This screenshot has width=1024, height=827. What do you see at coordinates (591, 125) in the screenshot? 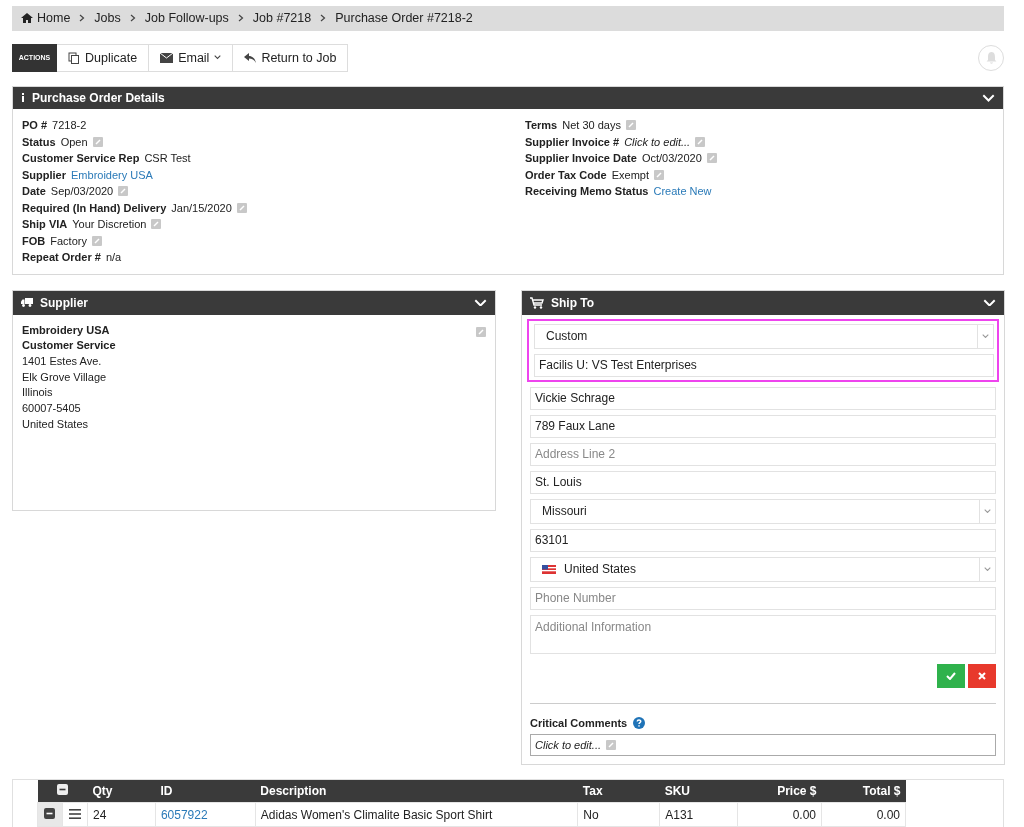
I see `field-value: Net 30 days` at bounding box center [591, 125].